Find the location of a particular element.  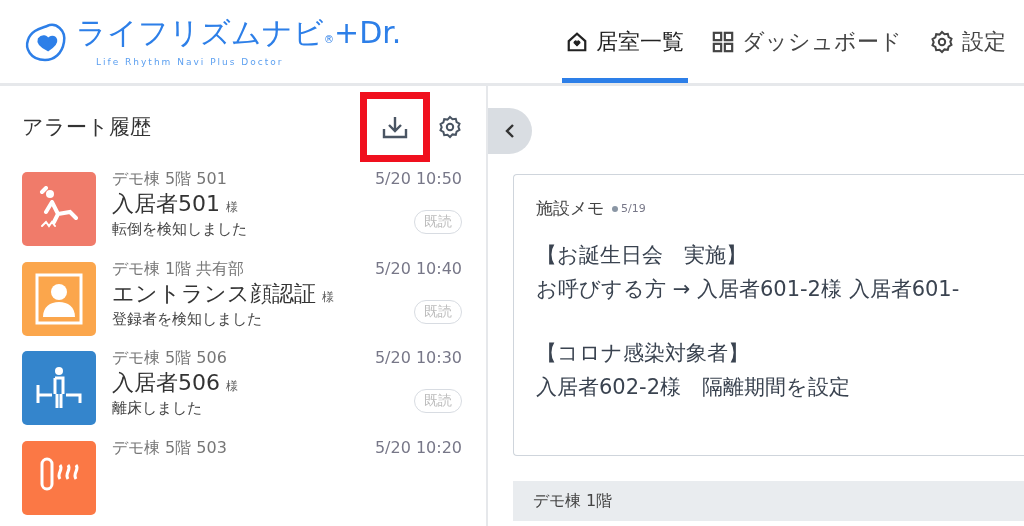

alert-message: 登録者を検知しました is located at coordinates (187, 319).